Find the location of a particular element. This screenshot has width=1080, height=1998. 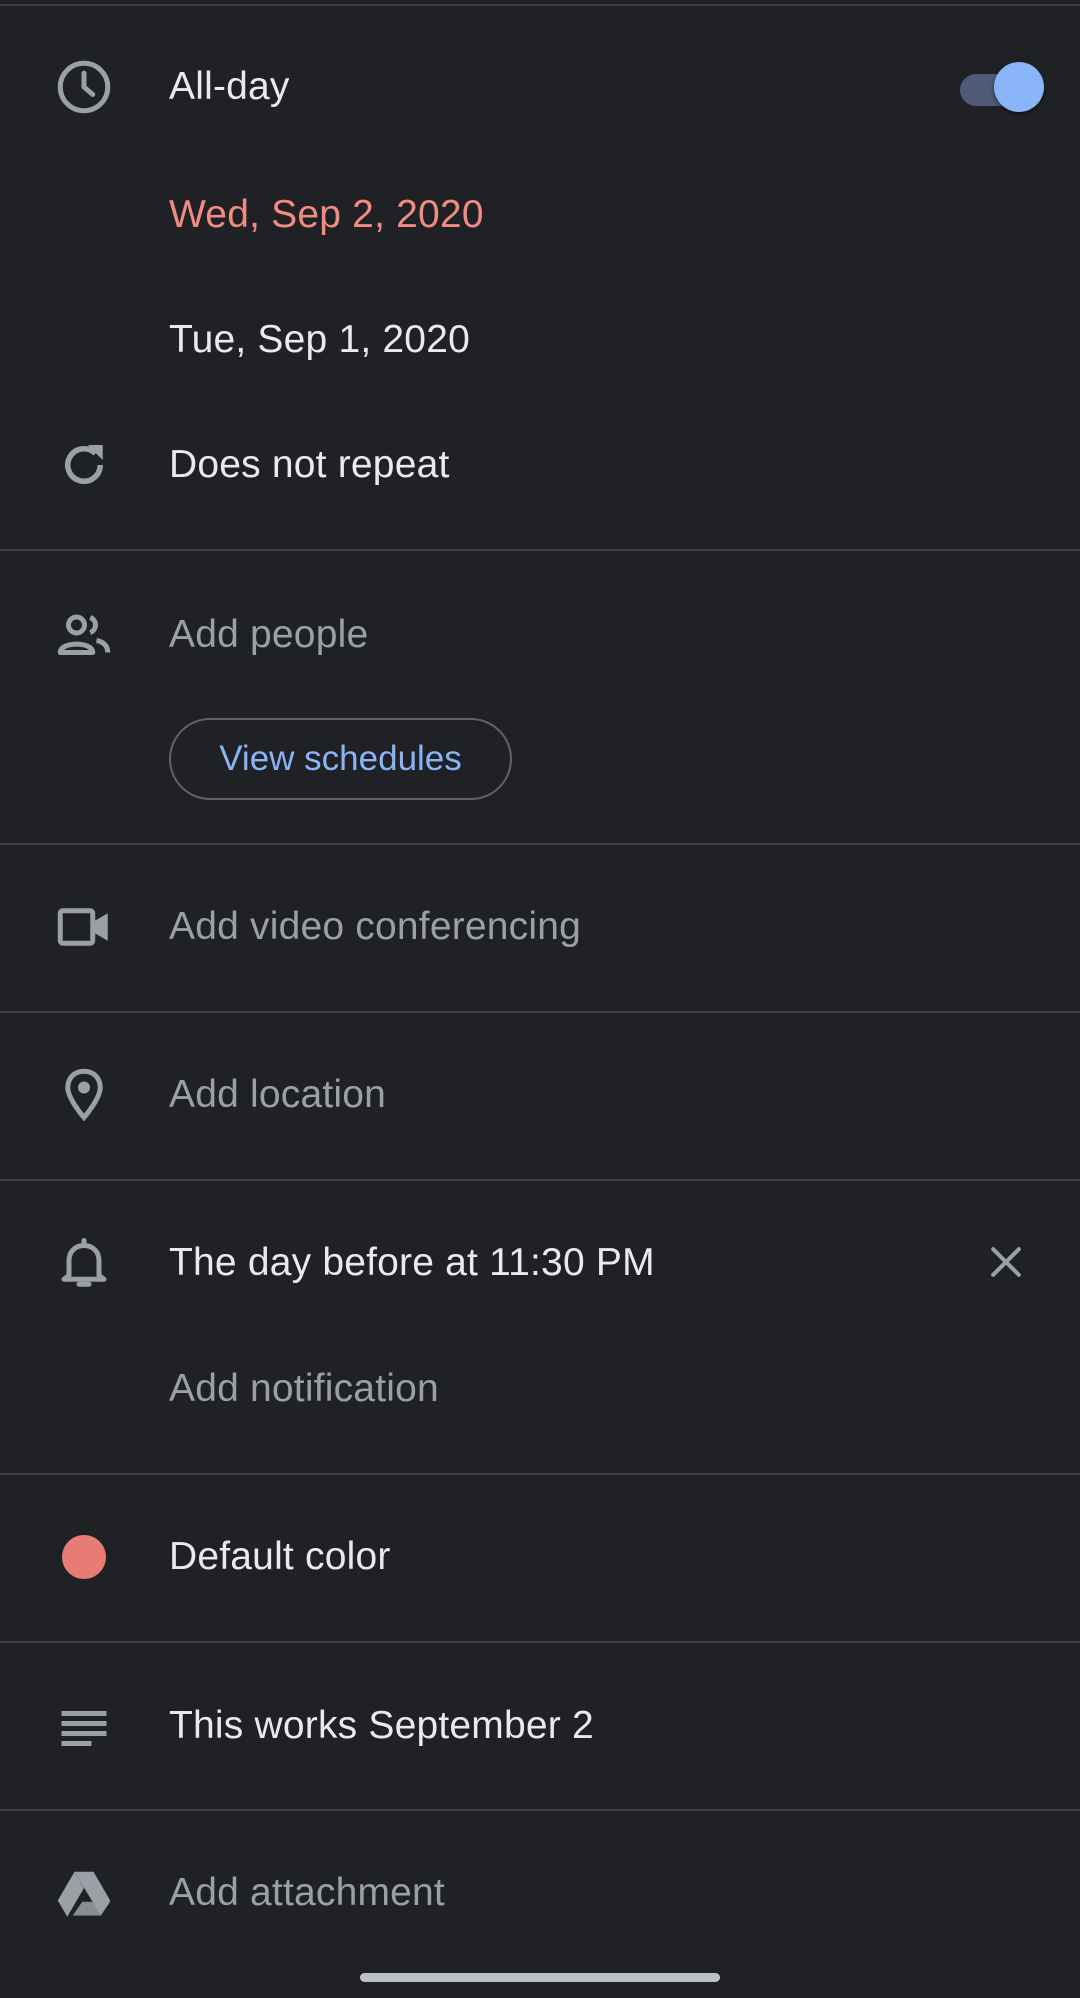

repeat-label: Does not repeat is located at coordinates (309, 464).